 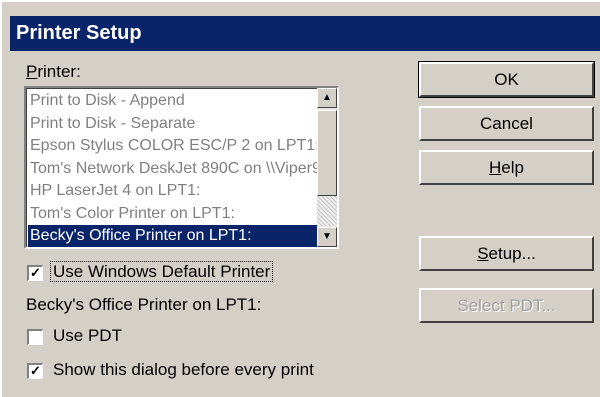 I want to click on use-default-checkbox: ✓, so click(x=35, y=273).